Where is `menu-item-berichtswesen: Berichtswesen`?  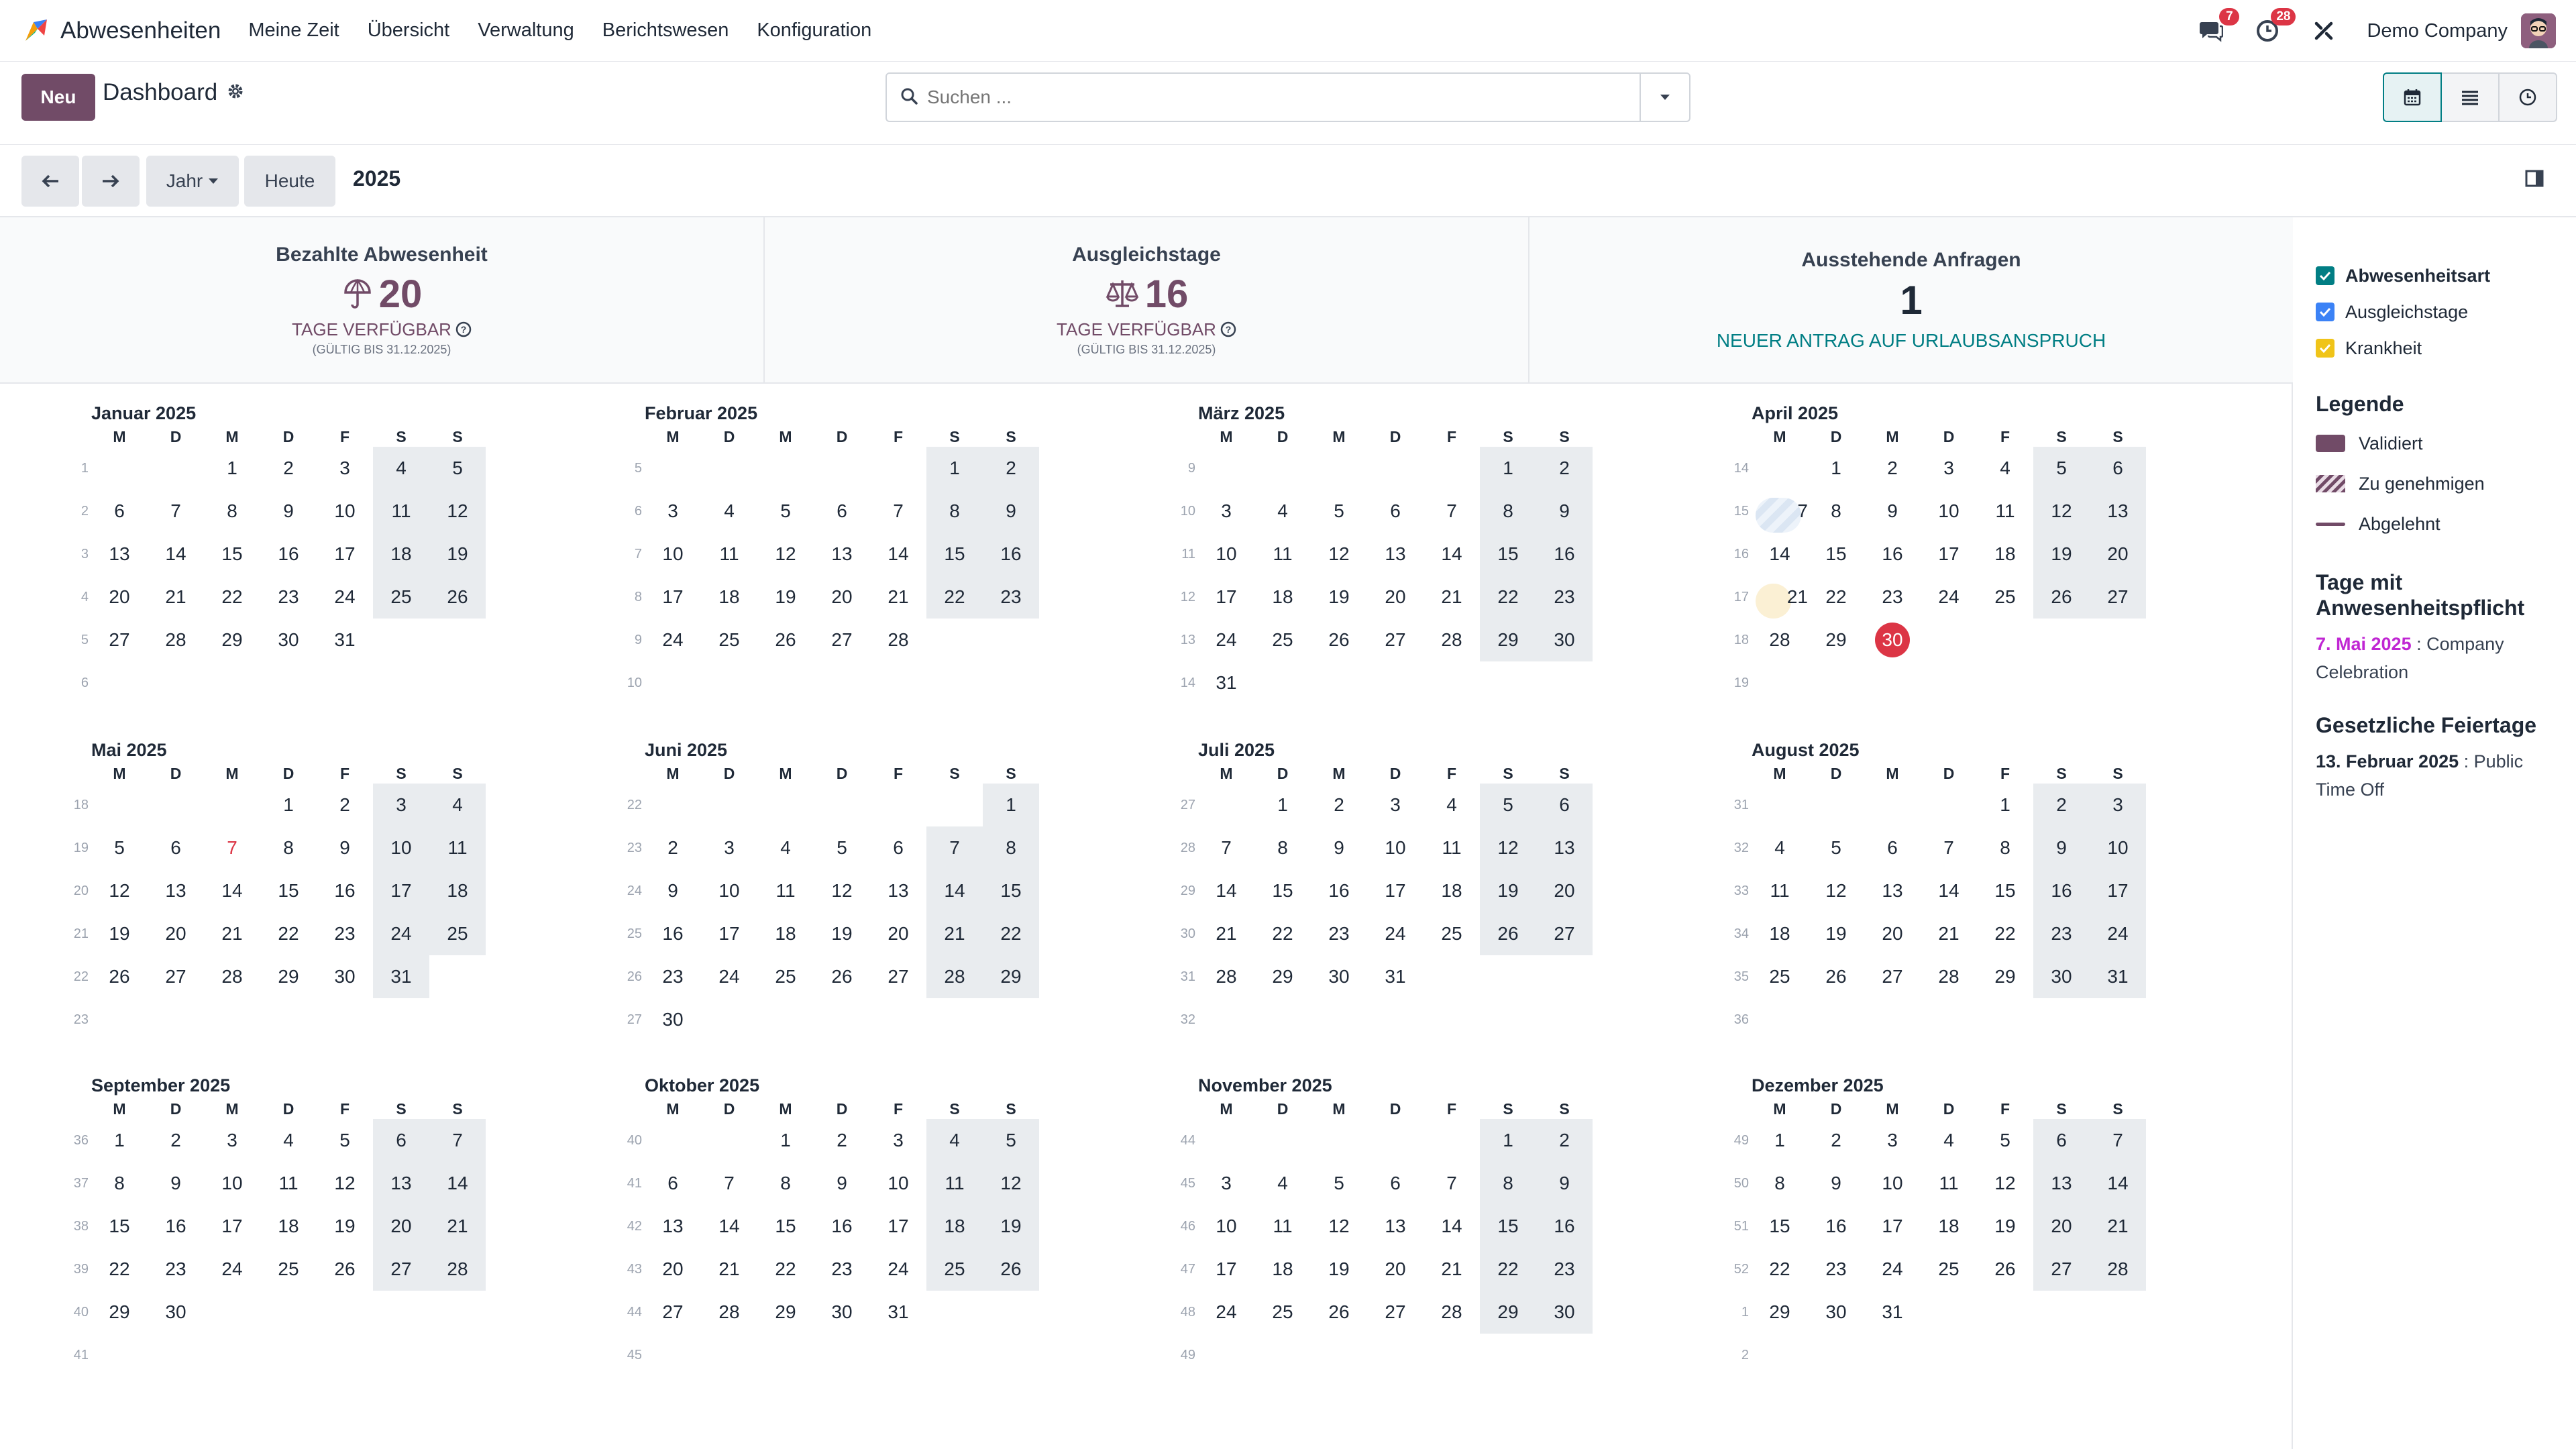
menu-item-berichtswesen: Berichtswesen is located at coordinates (665, 30).